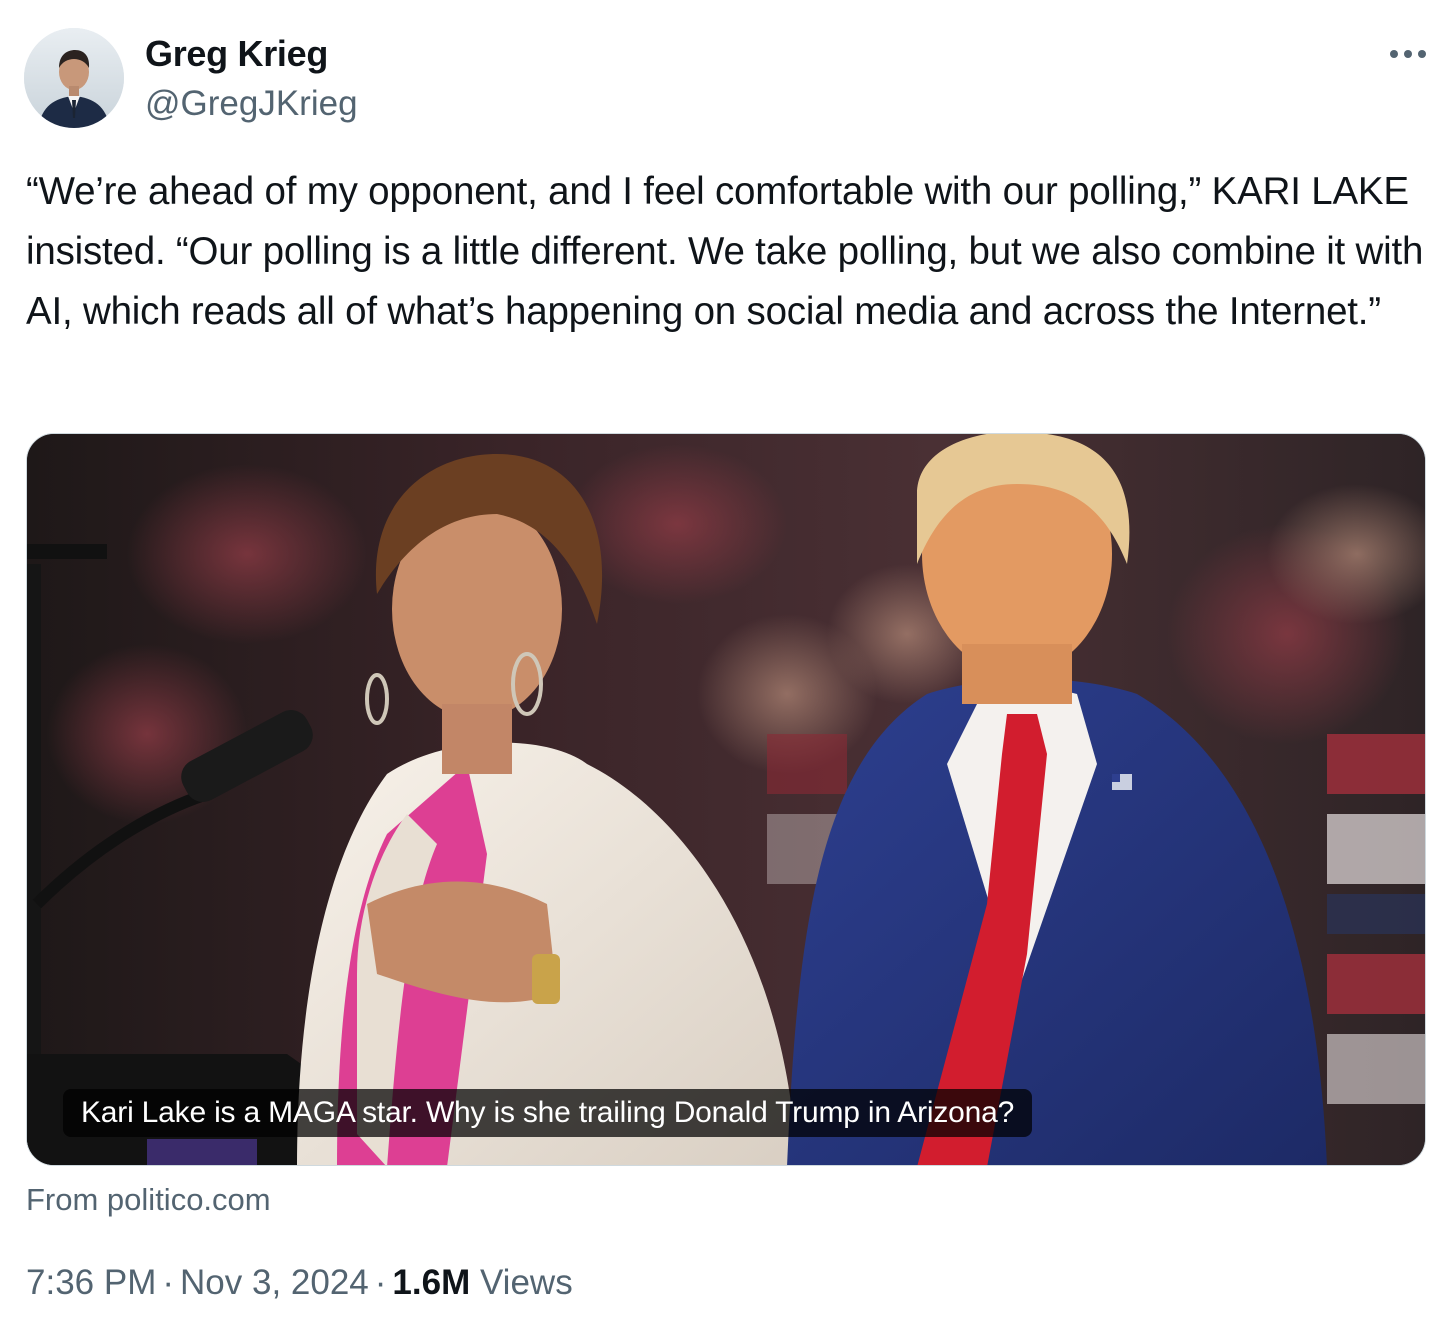  I want to click on tweet-date: Nov 3, 2024, so click(274, 1282).